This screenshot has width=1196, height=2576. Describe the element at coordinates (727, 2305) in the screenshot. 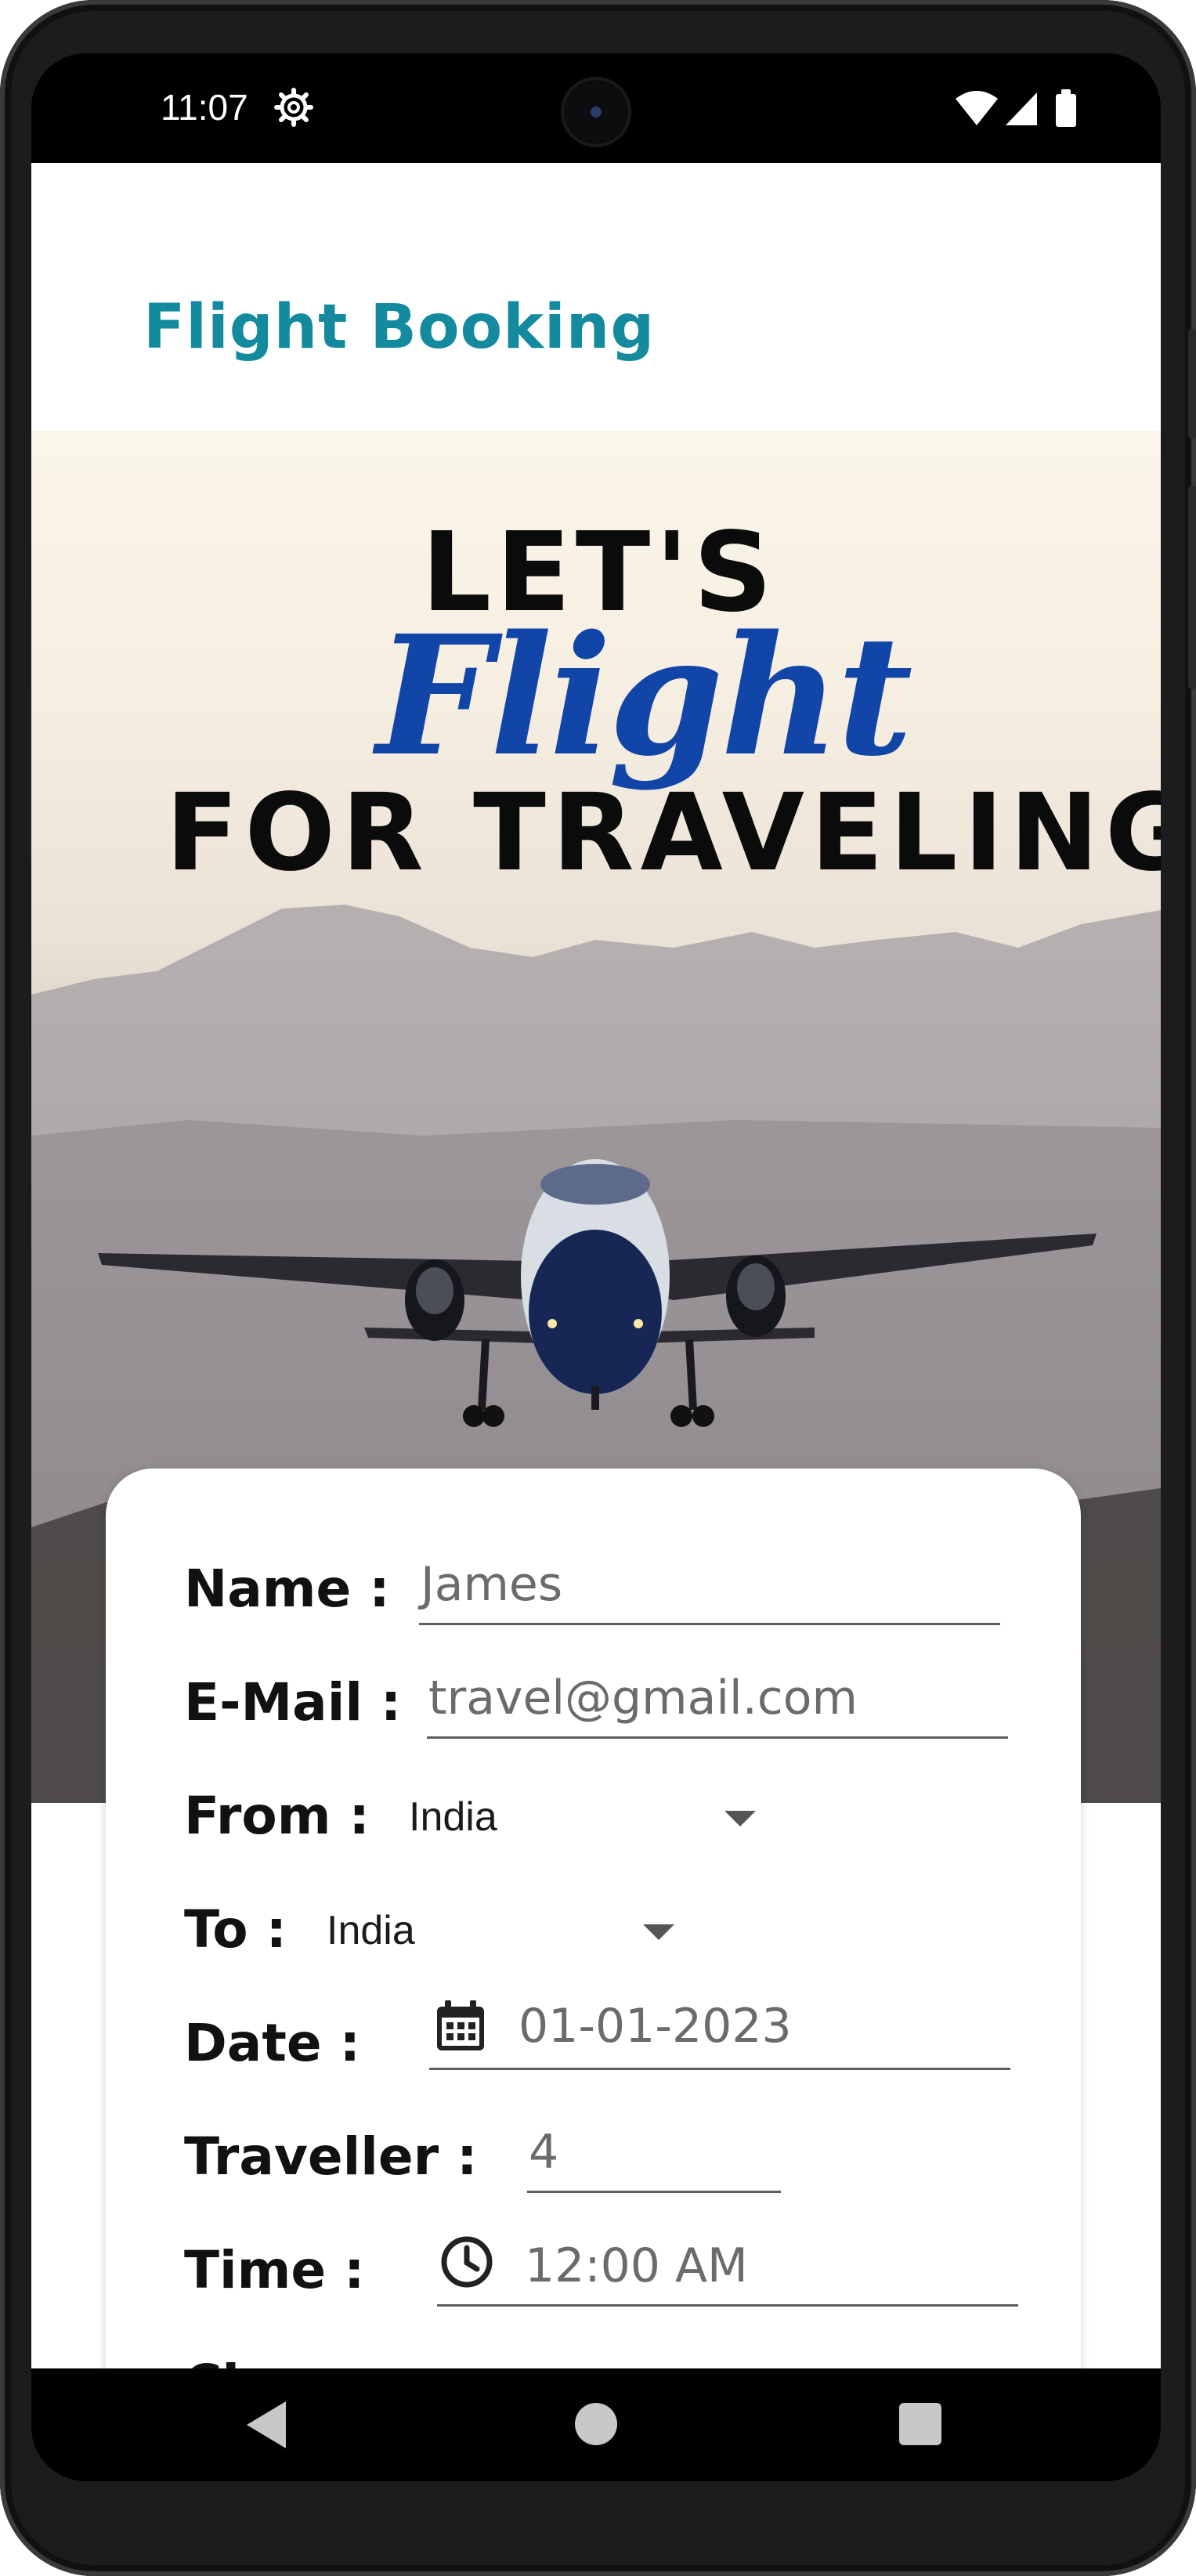

I see `time-underline` at that location.